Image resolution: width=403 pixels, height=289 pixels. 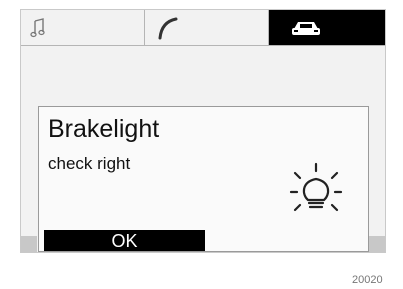 I want to click on image-reference-code: 20020, so click(x=367, y=280).